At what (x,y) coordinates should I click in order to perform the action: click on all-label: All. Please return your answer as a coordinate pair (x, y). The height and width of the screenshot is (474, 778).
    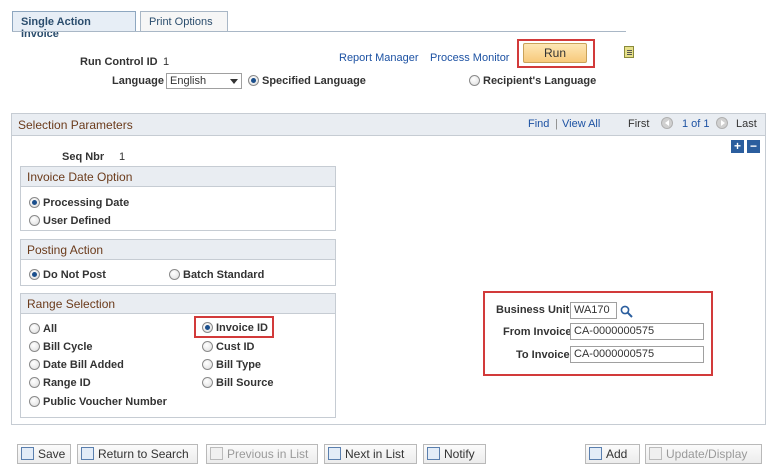
    Looking at the image, I should click on (50, 329).